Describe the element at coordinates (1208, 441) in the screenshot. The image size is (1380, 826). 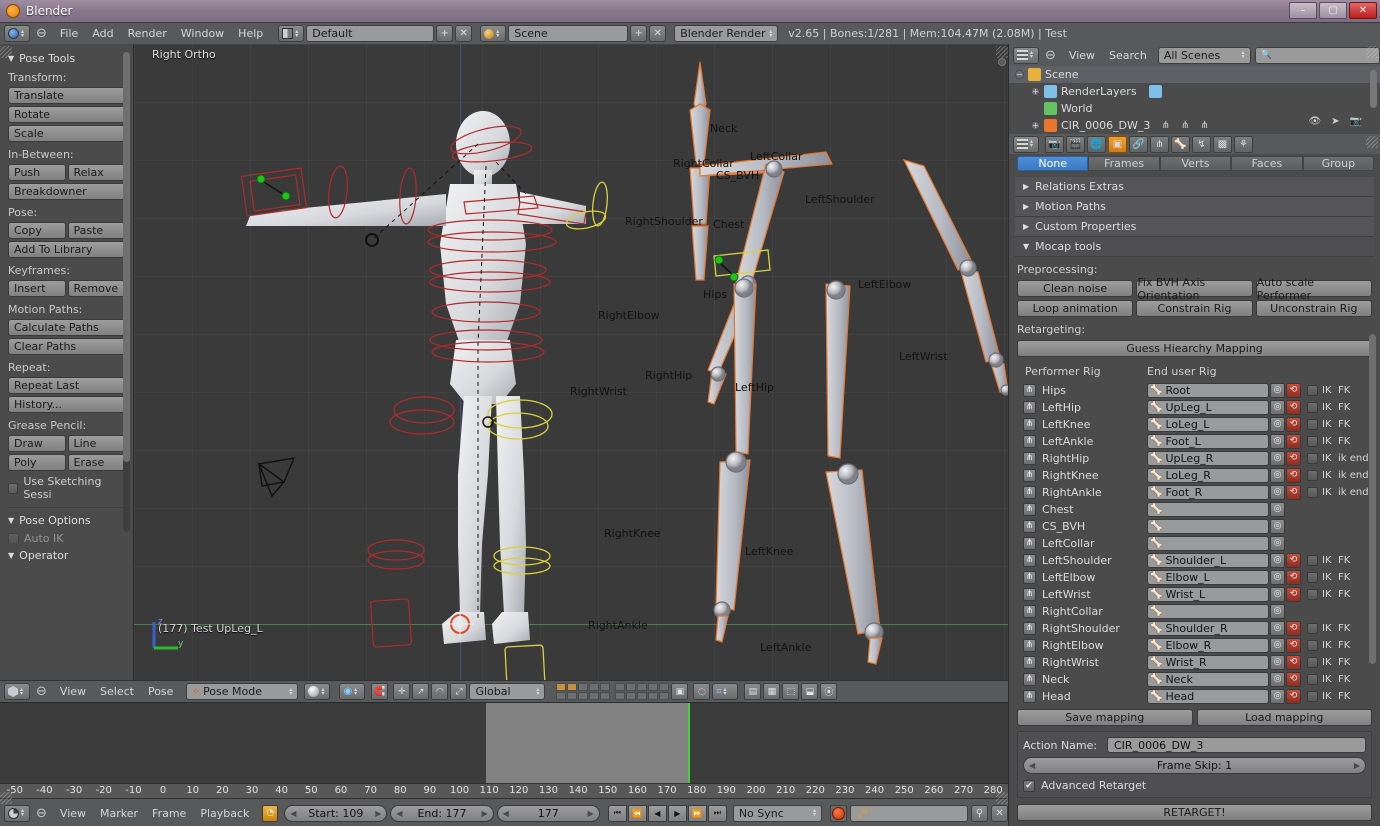
I see `enduser-bone-field: 🦴 Foot_L` at that location.